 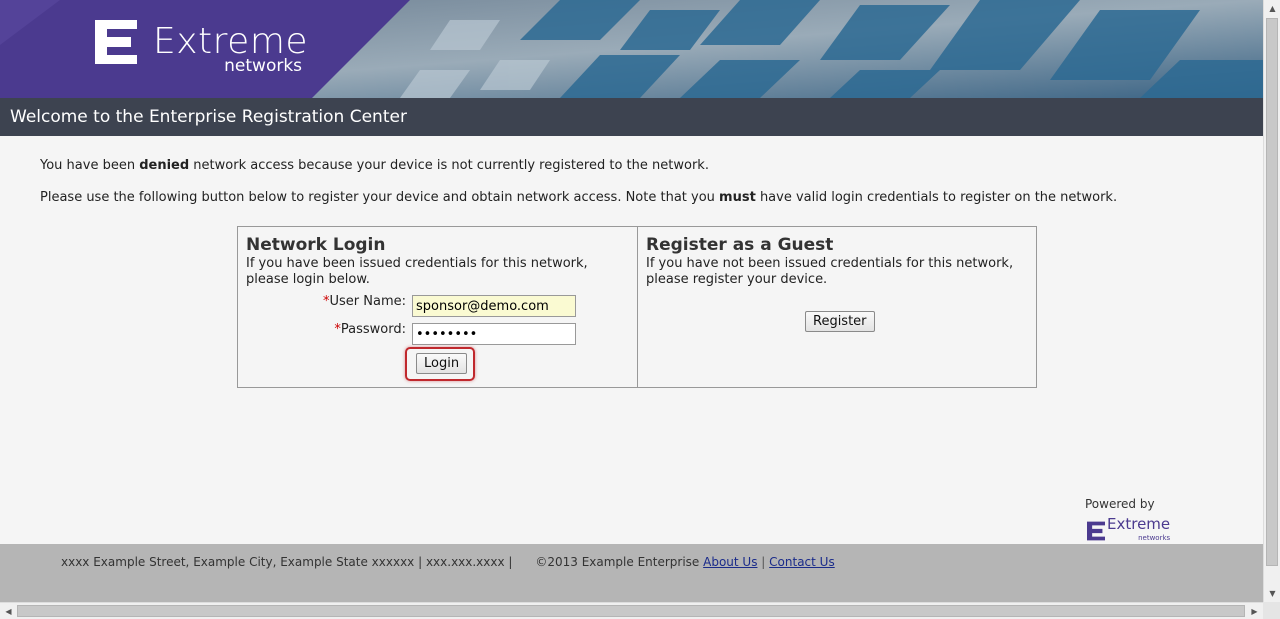 What do you see at coordinates (1120, 504) in the screenshot?
I see `powered-by-label: Powered by` at bounding box center [1120, 504].